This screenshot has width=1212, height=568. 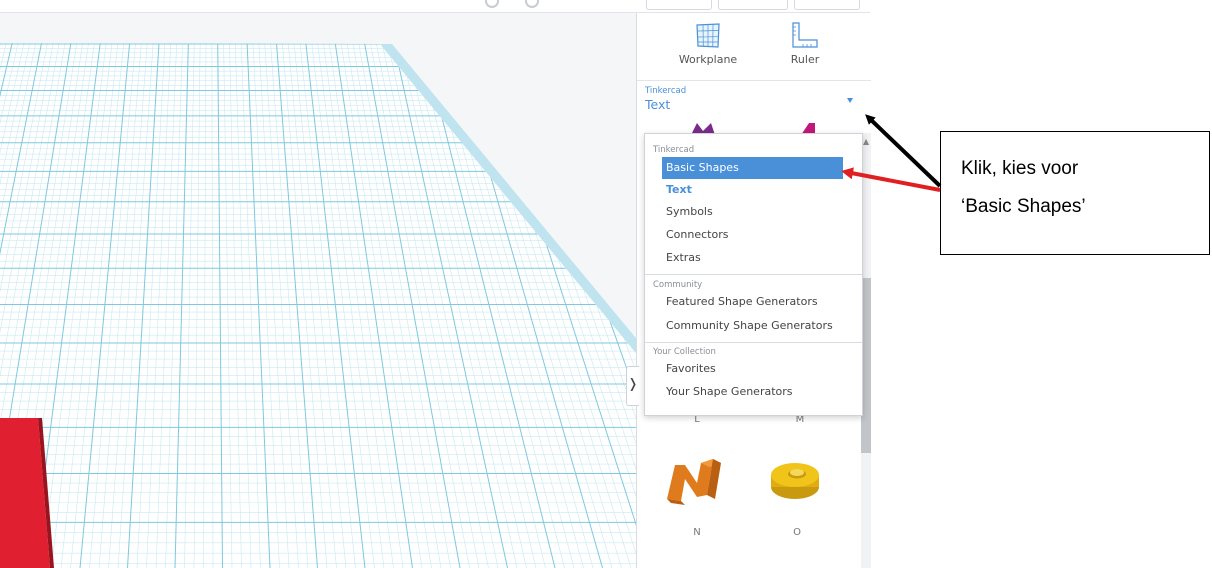 What do you see at coordinates (435, 6) in the screenshot?
I see `top-toolbar` at bounding box center [435, 6].